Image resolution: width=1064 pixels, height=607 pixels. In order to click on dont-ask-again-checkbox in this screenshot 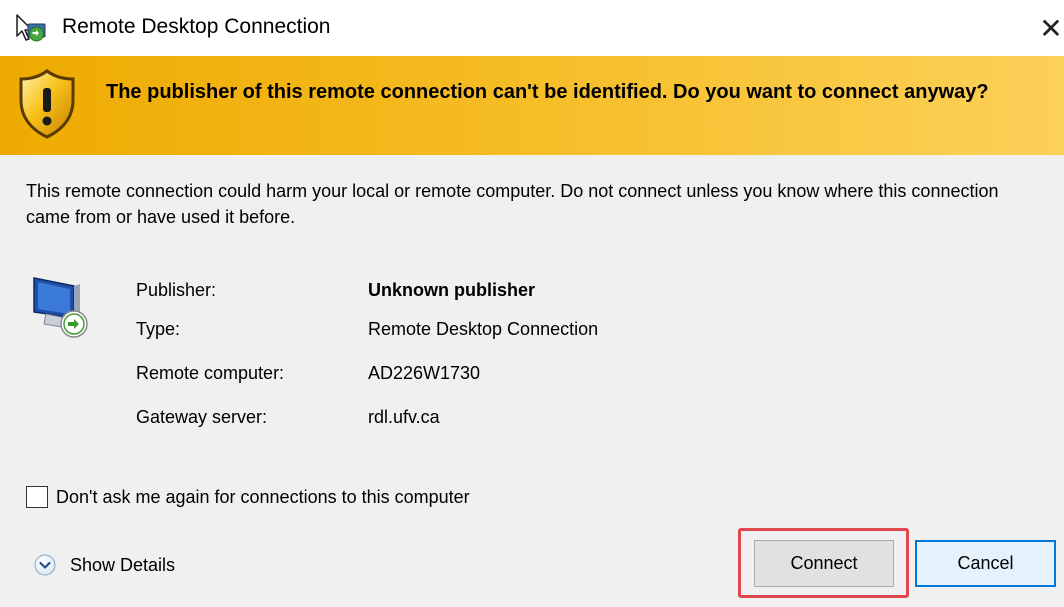, I will do `click(37, 497)`.